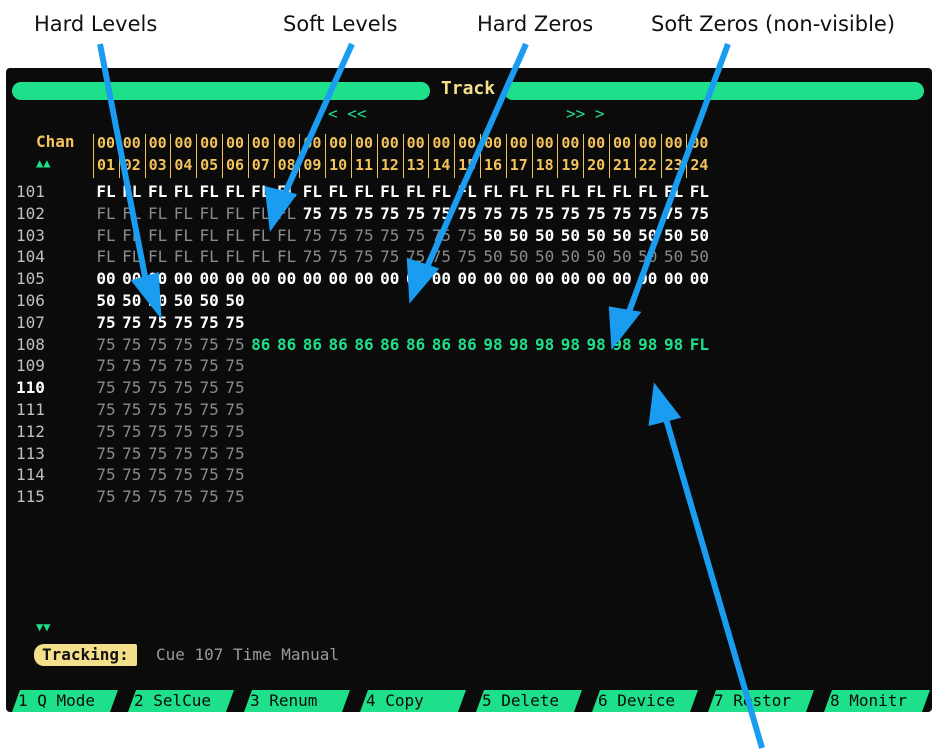 The width and height of the screenshot is (938, 752). I want to click on channel-number: 21, so click(622, 165).